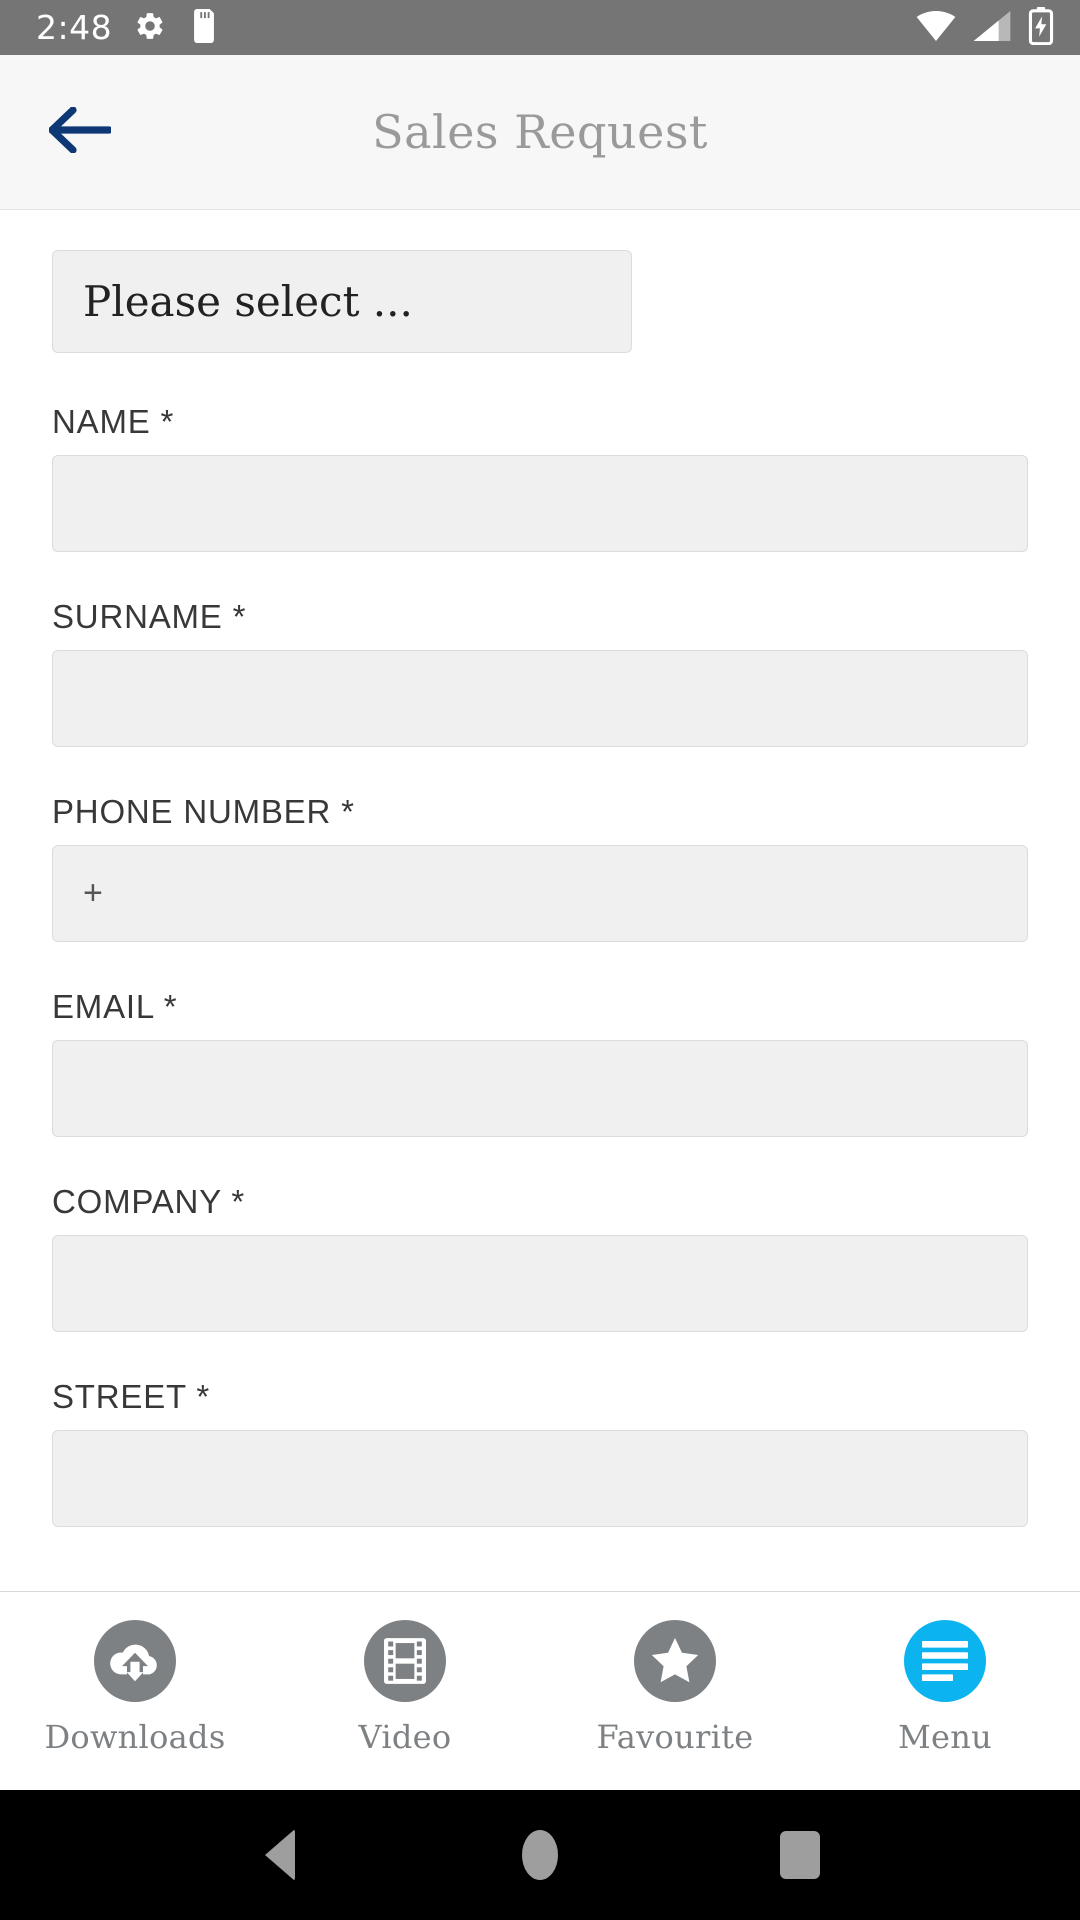 The width and height of the screenshot is (1080, 1920). What do you see at coordinates (74, 27) in the screenshot?
I see `status-clock: 2:48` at bounding box center [74, 27].